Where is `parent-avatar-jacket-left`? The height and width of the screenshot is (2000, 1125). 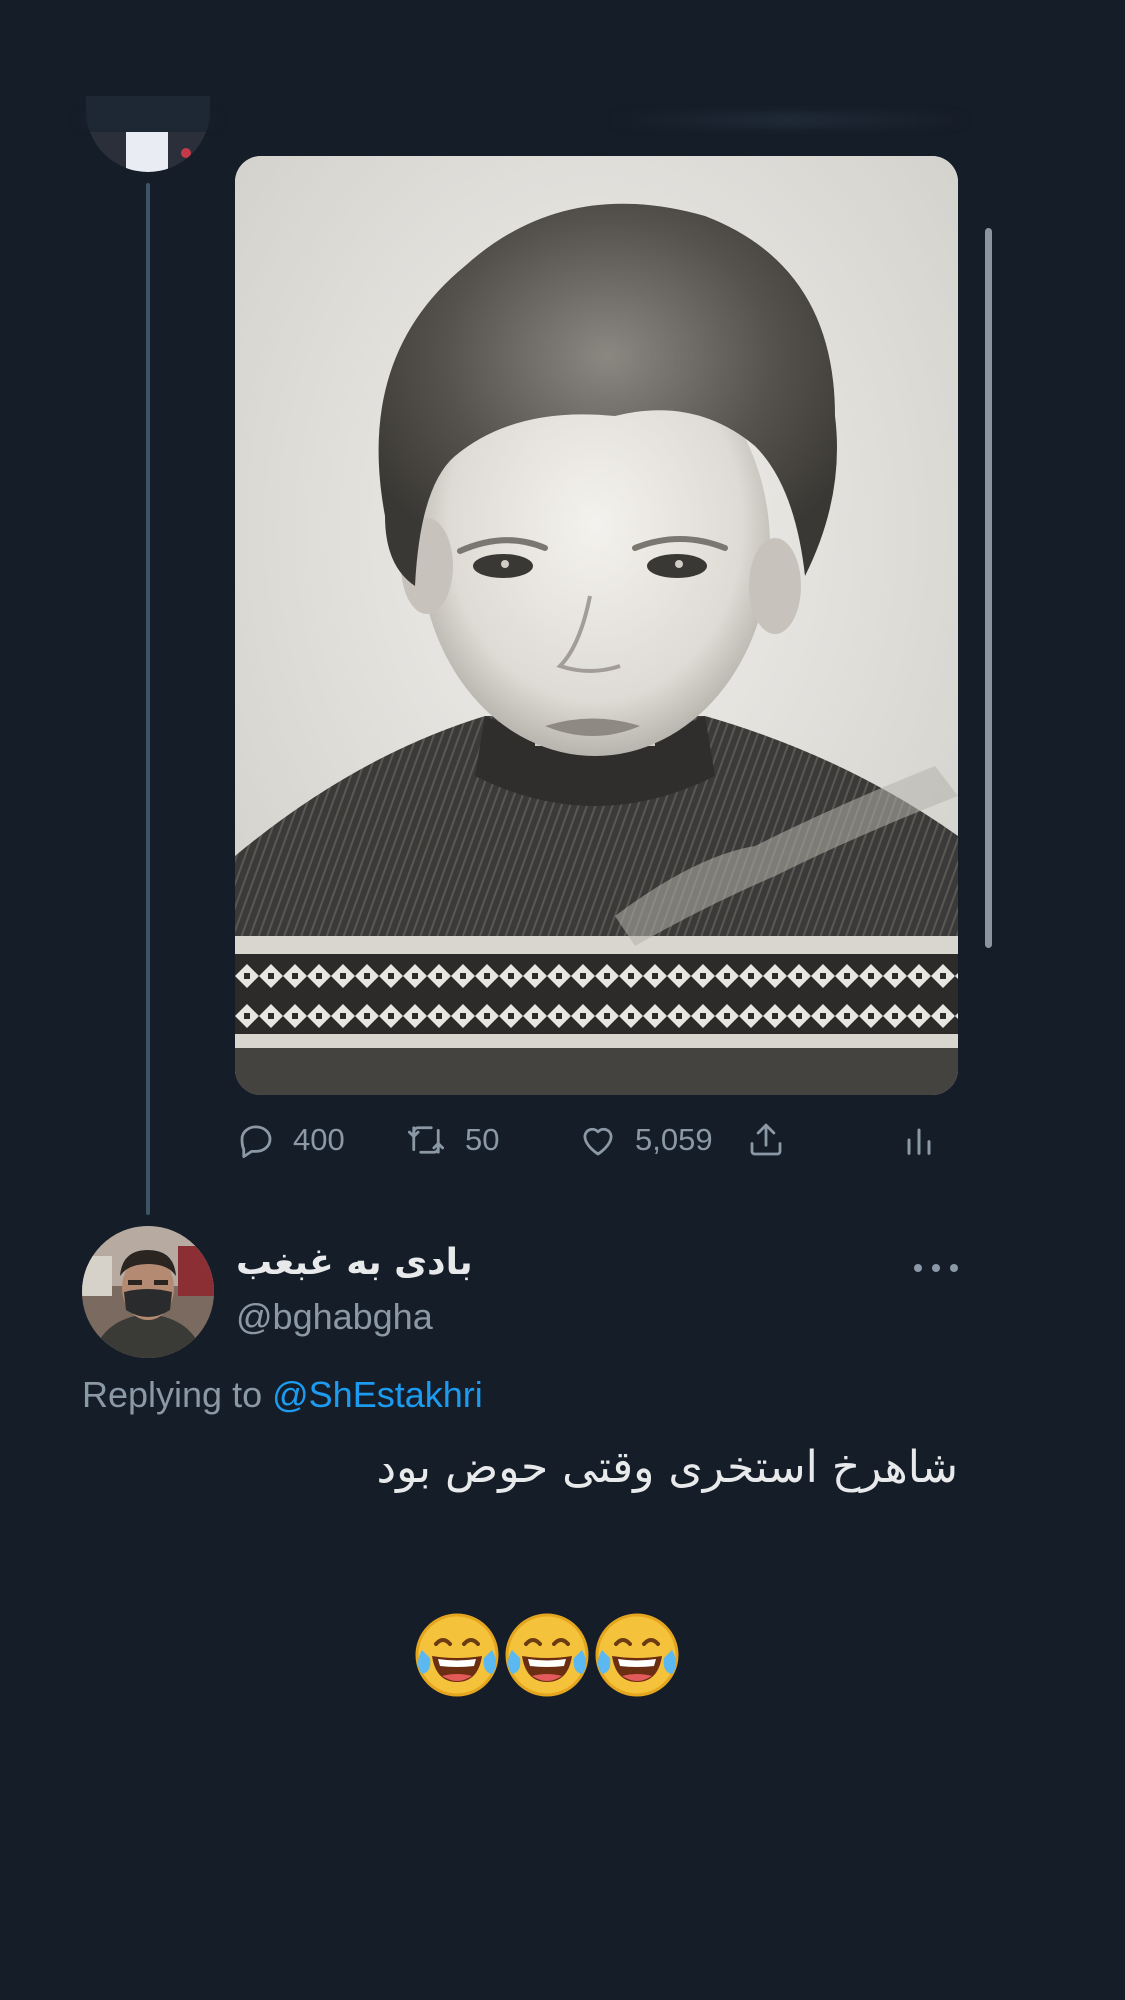 parent-avatar-jacket-left is located at coordinates (106, 152).